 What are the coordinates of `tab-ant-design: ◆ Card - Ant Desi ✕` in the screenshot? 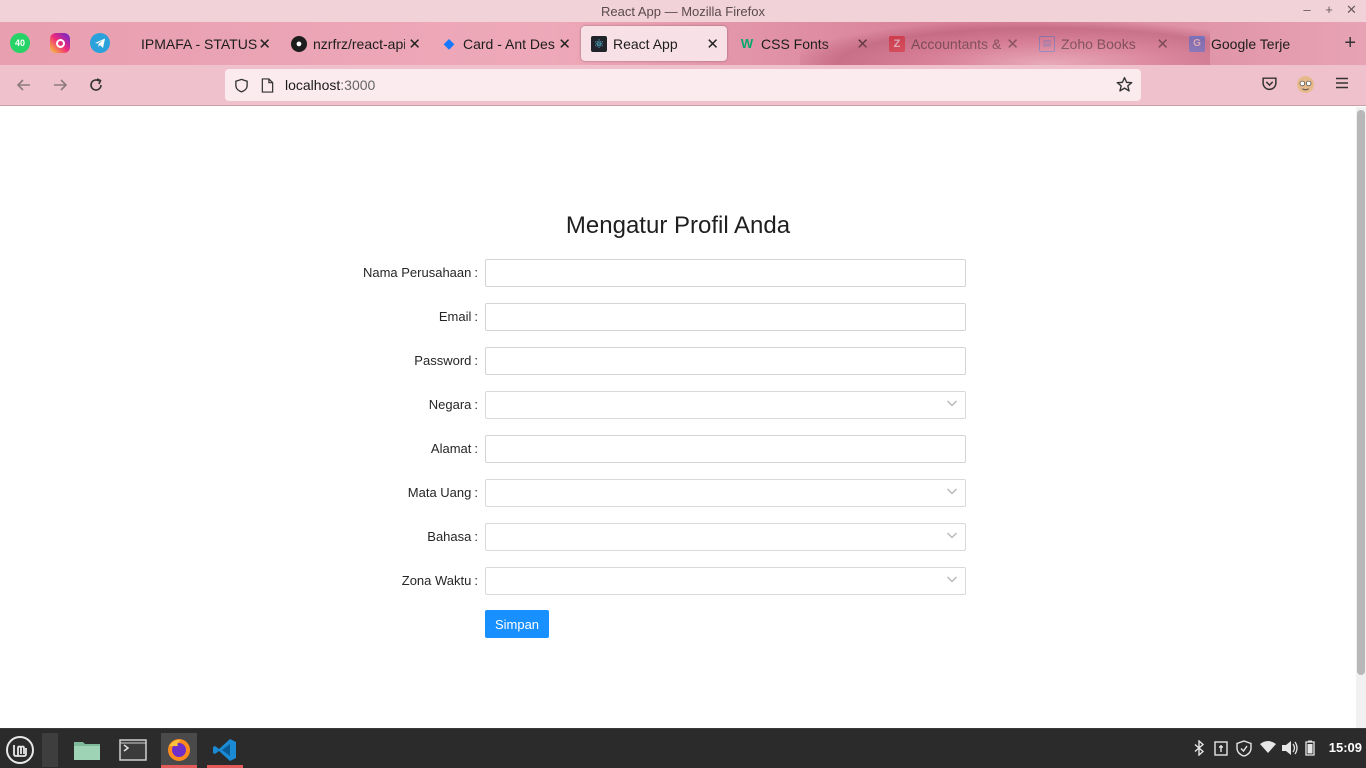 It's located at (505, 43).